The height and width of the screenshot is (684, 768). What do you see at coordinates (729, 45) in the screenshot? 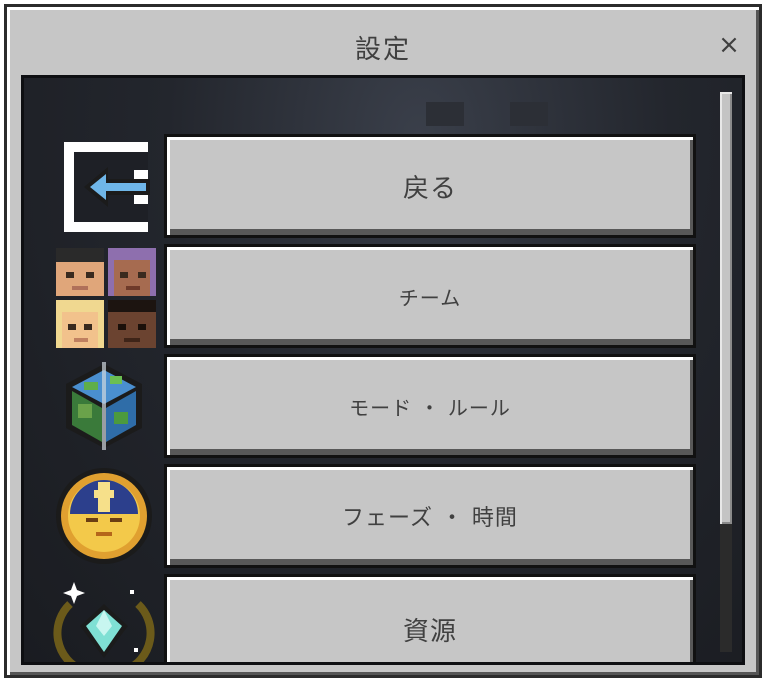
I see `close-button: ×` at bounding box center [729, 45].